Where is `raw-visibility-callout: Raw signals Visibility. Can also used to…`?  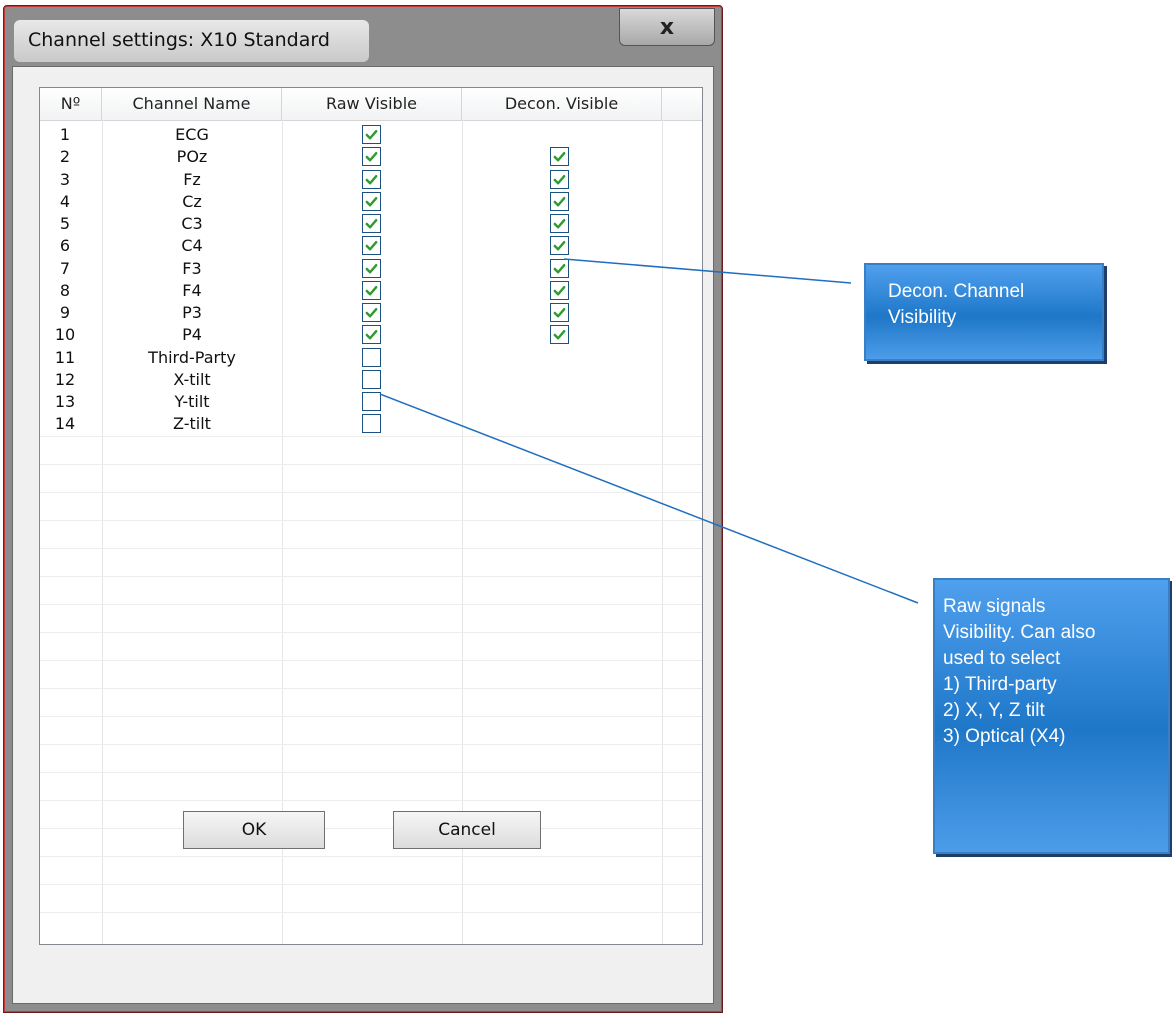 raw-visibility-callout: Raw signals Visibility. Can also used to… is located at coordinates (1051, 716).